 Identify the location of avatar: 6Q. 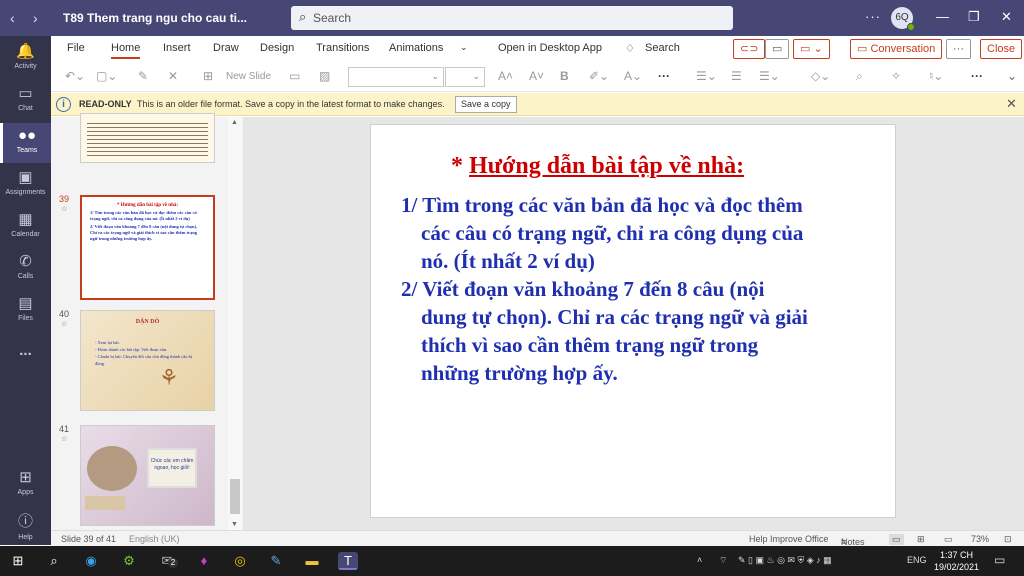
(903, 19).